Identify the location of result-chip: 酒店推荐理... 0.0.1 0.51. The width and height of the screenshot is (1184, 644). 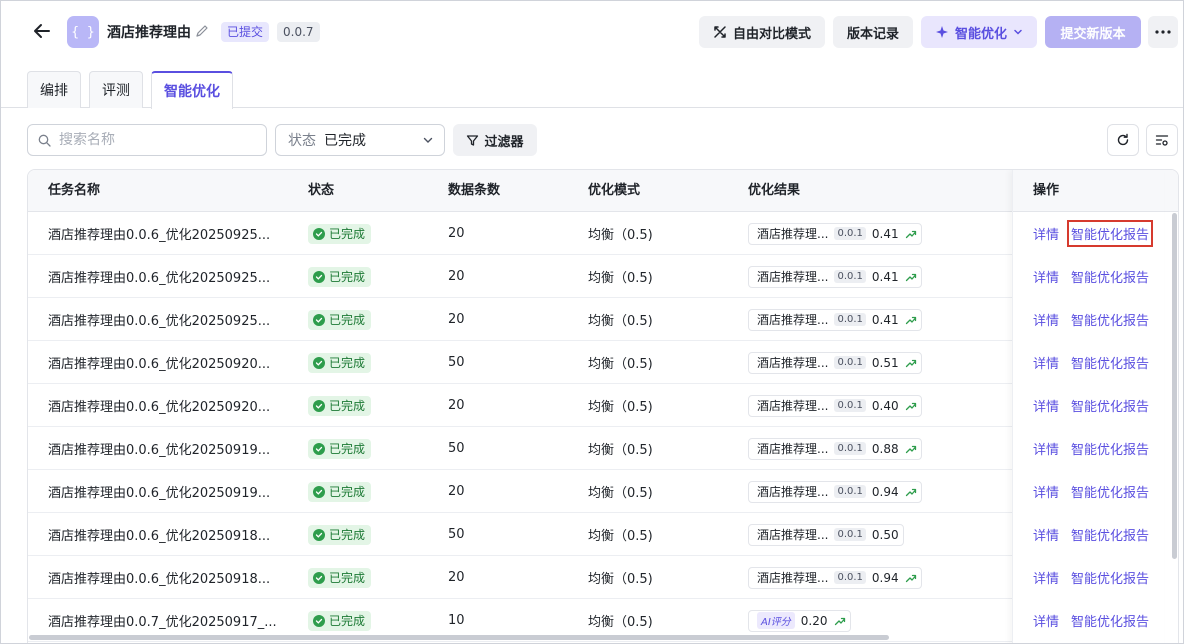
(835, 362).